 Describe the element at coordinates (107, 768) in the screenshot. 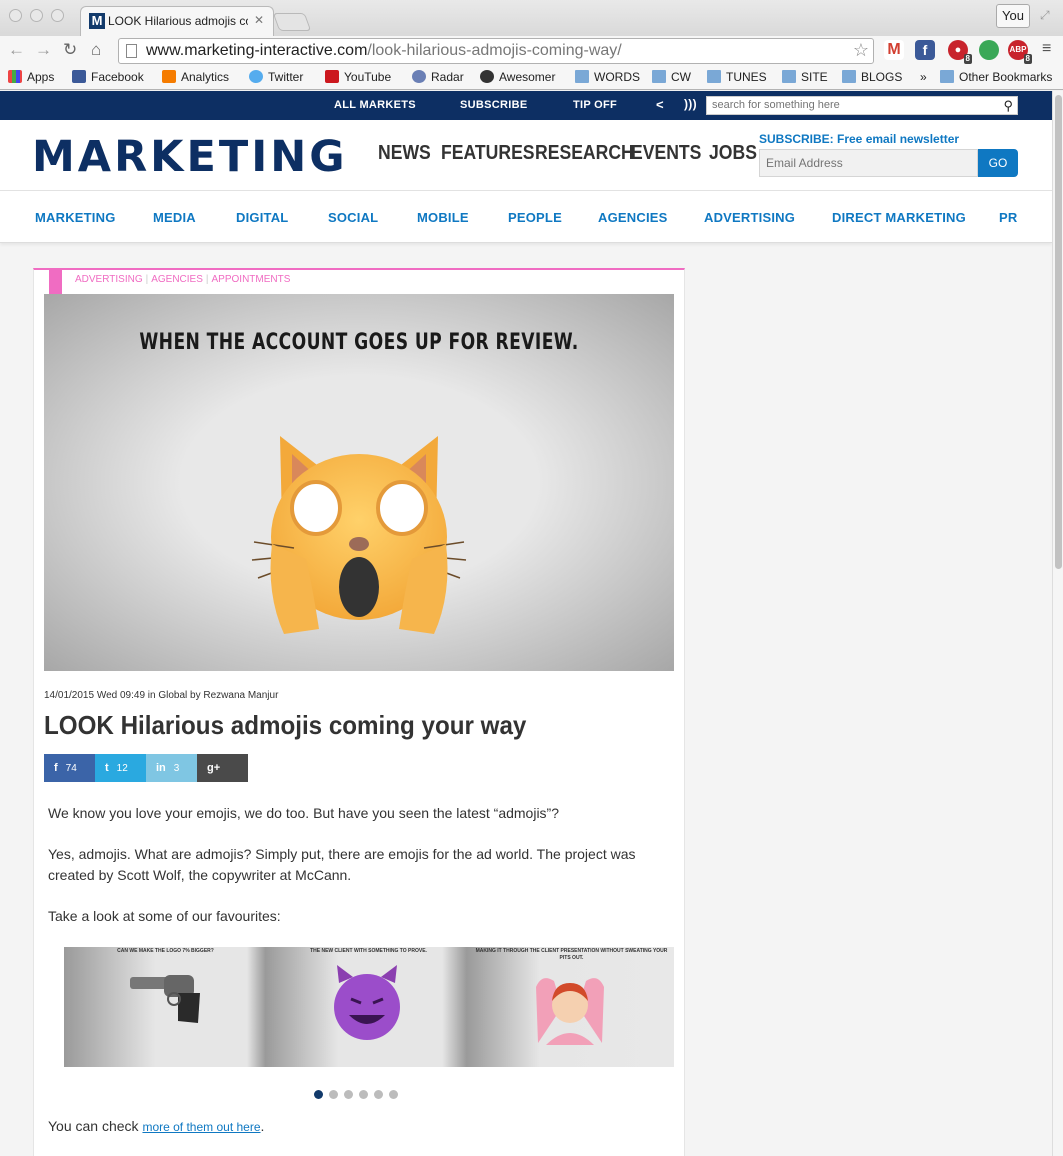

I see `twitter-icon: t` at that location.